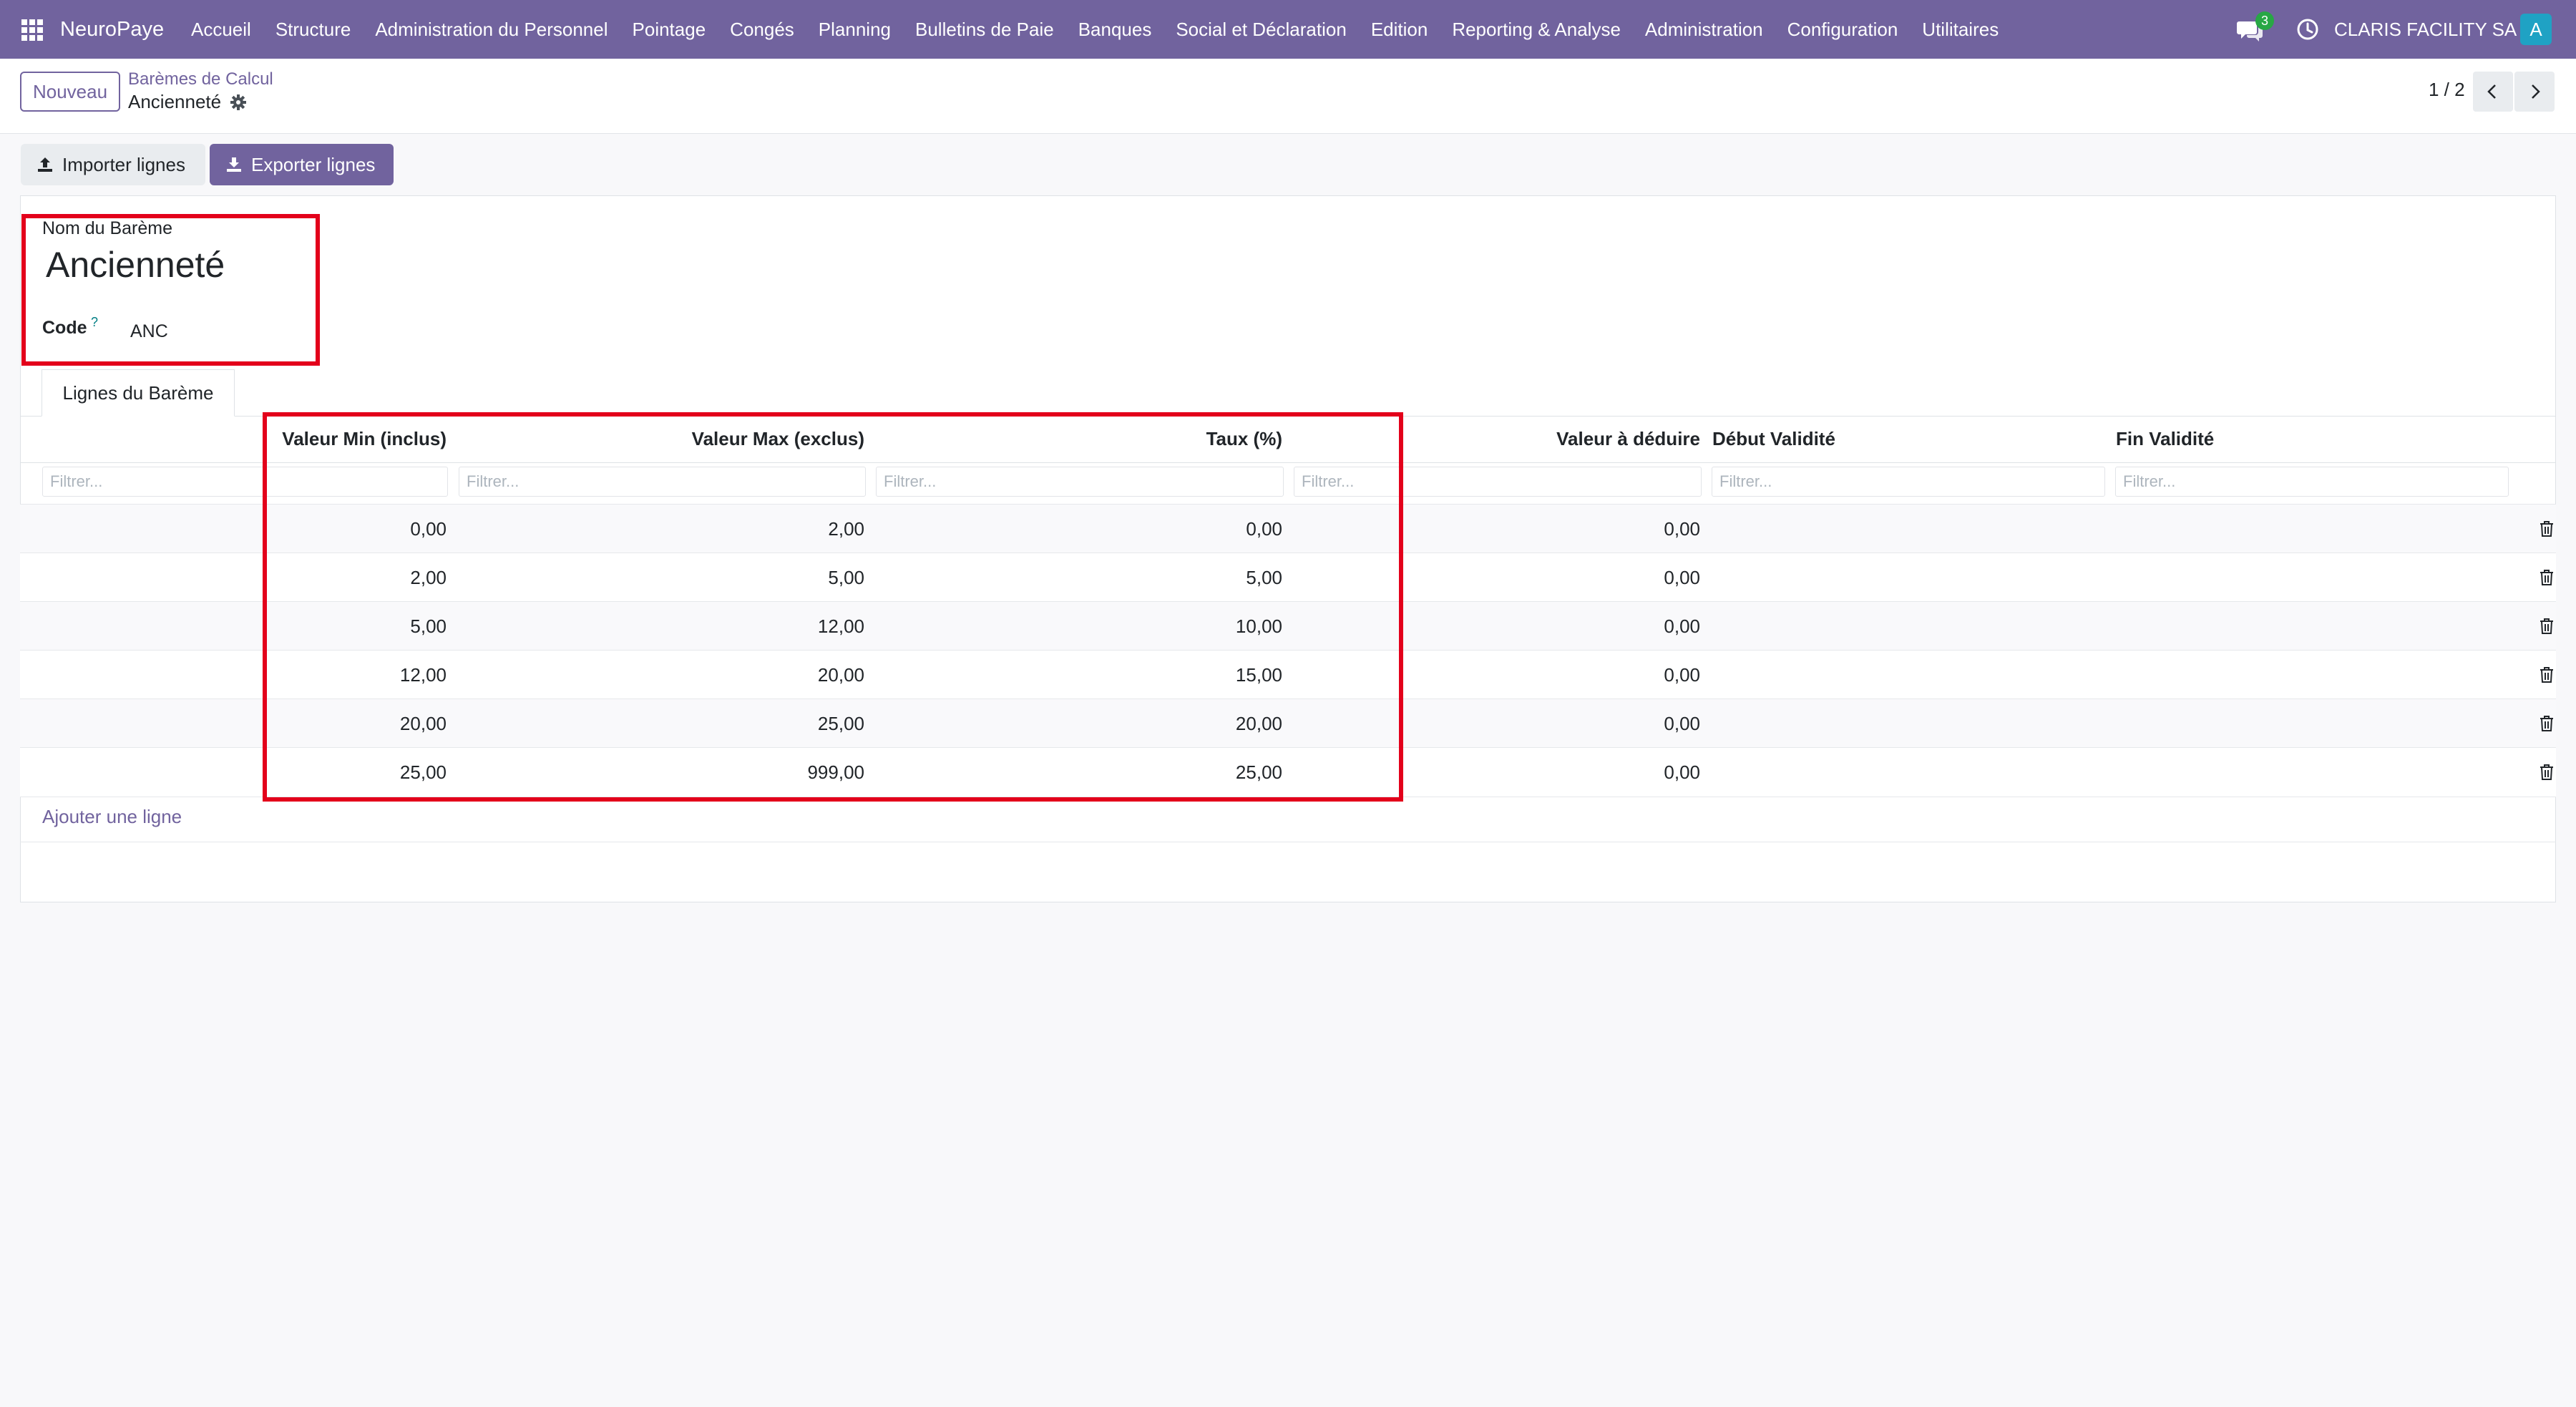 The image size is (2576, 1407). What do you see at coordinates (662, 482) in the screenshot?
I see `filter-input-valeur-max` at bounding box center [662, 482].